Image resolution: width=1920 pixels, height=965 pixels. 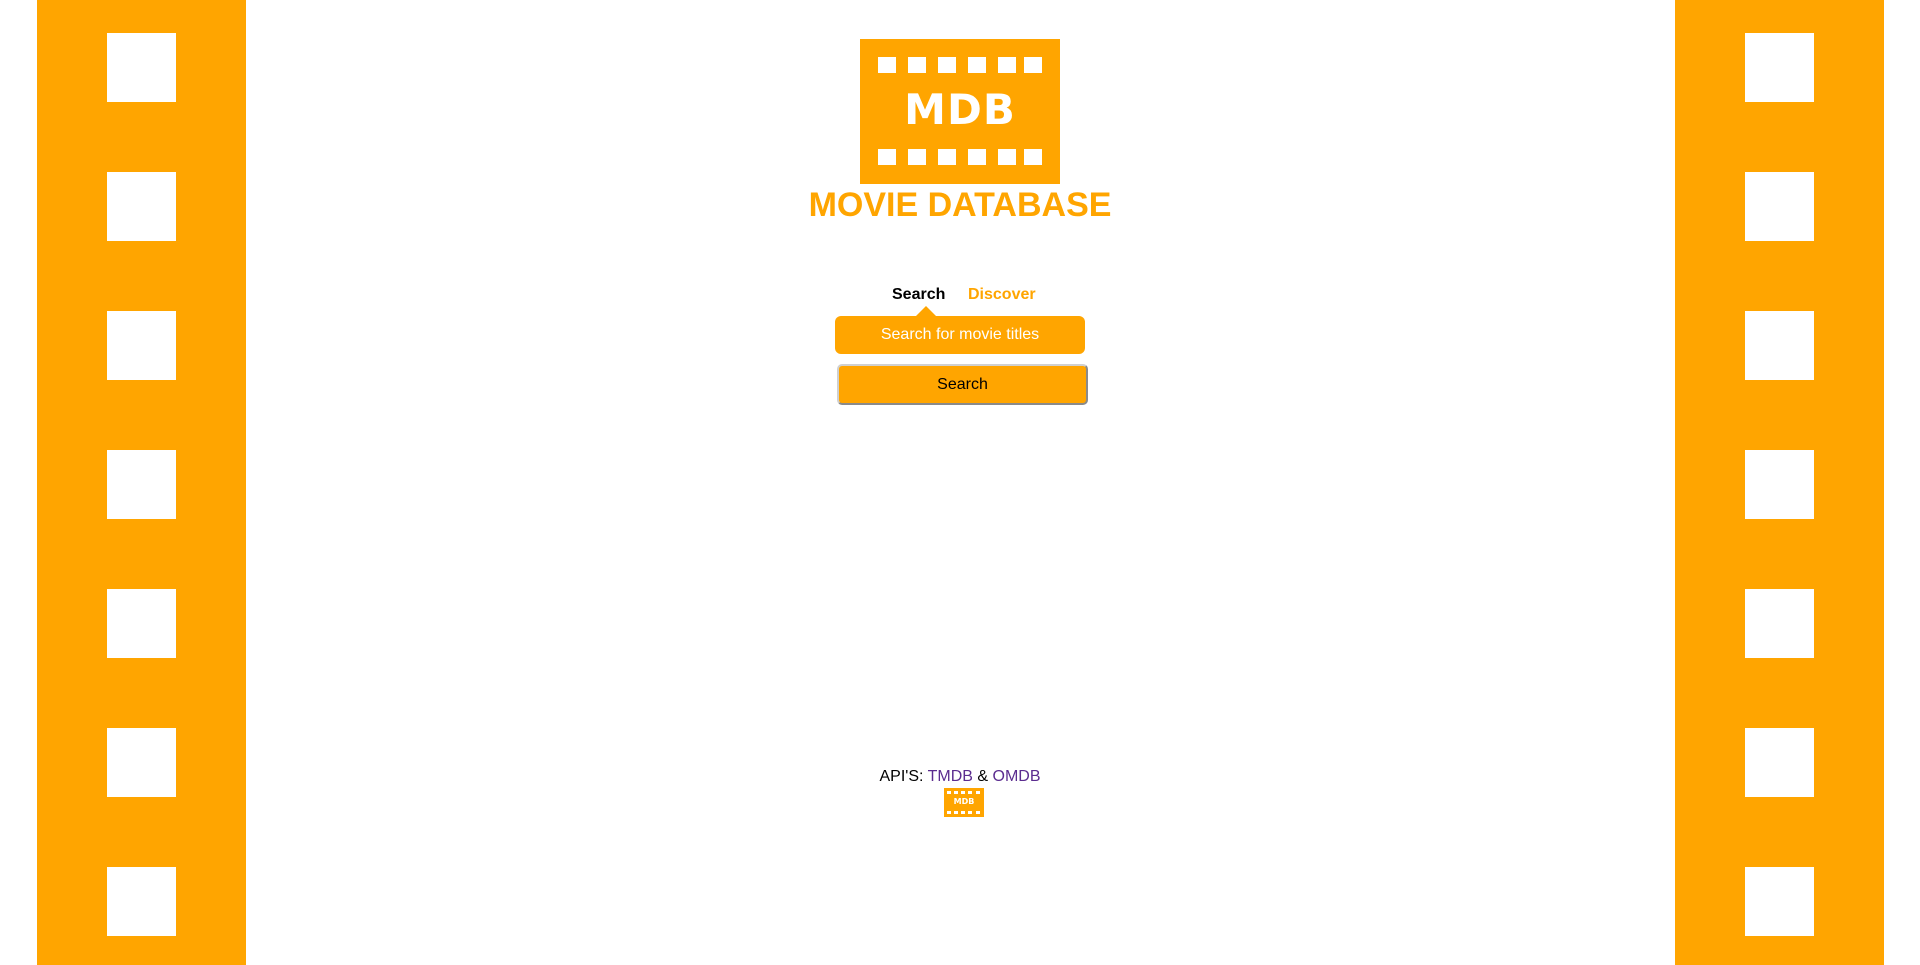 I want to click on film-strip-right, so click(x=1779, y=482).